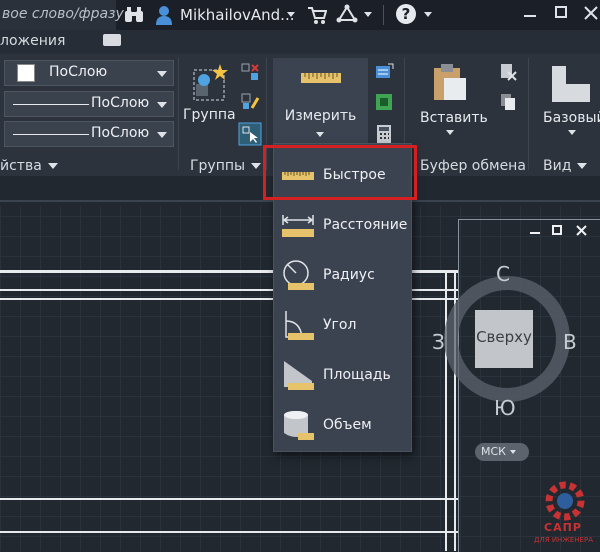 Image resolution: width=600 pixels, height=552 pixels. What do you see at coordinates (557, 166) in the screenshot?
I see `view-title-text: Вид` at bounding box center [557, 166].